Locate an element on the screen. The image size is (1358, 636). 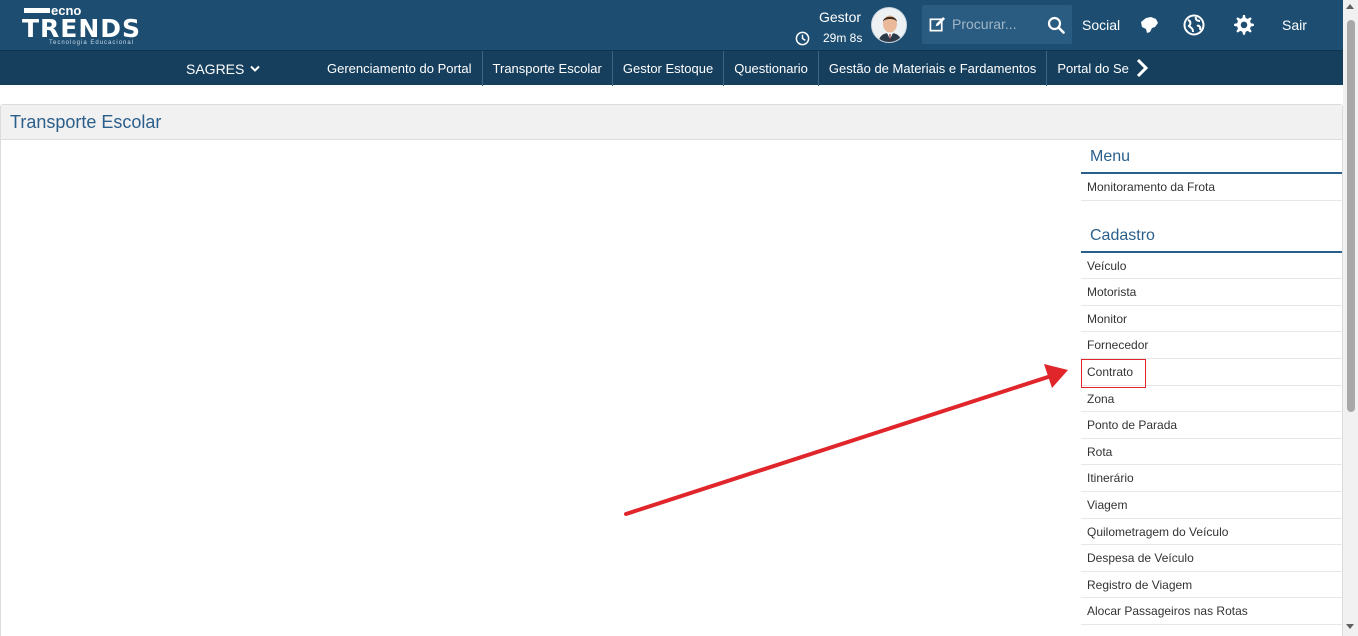
panel-header: Transporte Escolar is located at coordinates (671, 122).